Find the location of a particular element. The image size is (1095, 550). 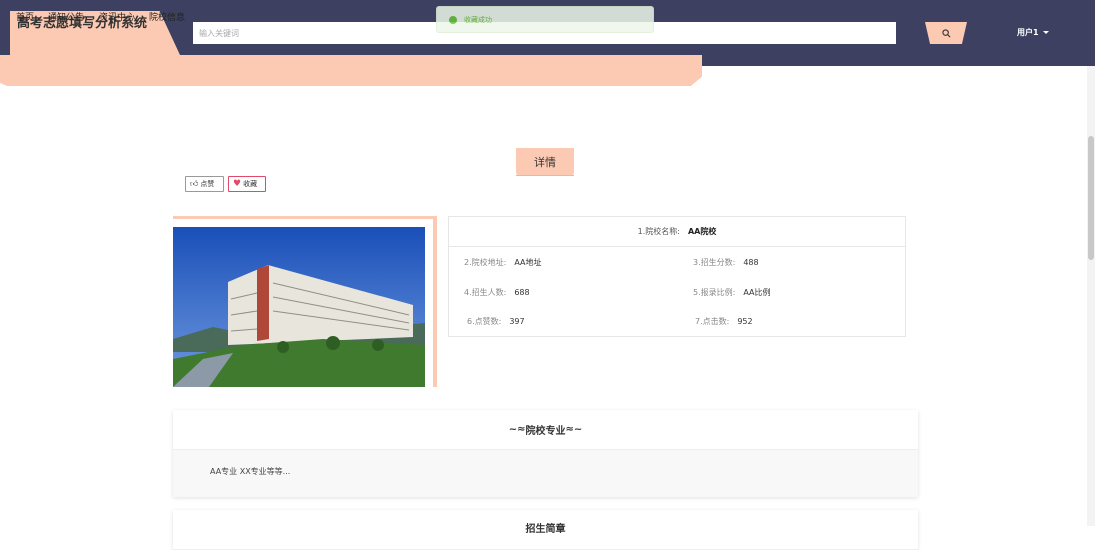

check-circle-icon is located at coordinates (453, 19).